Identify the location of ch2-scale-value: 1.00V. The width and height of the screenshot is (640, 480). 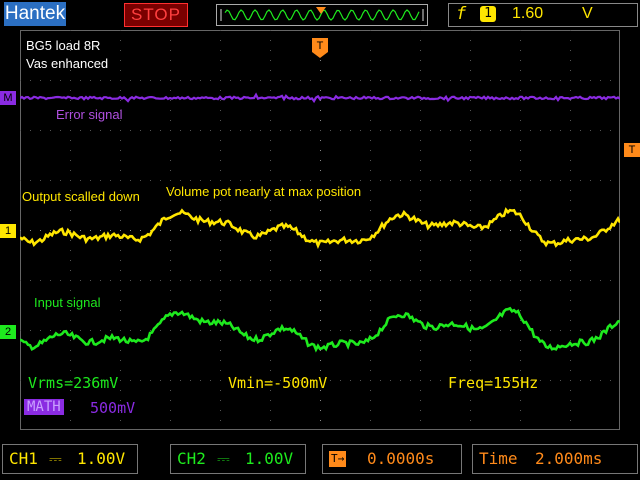
(269, 459).